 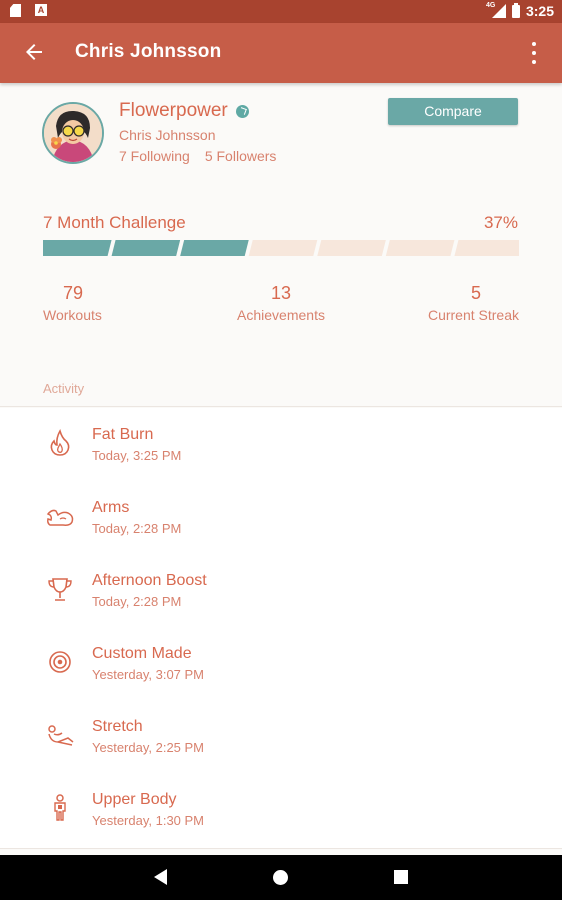 I want to click on flame-icon, so click(x=60, y=443).